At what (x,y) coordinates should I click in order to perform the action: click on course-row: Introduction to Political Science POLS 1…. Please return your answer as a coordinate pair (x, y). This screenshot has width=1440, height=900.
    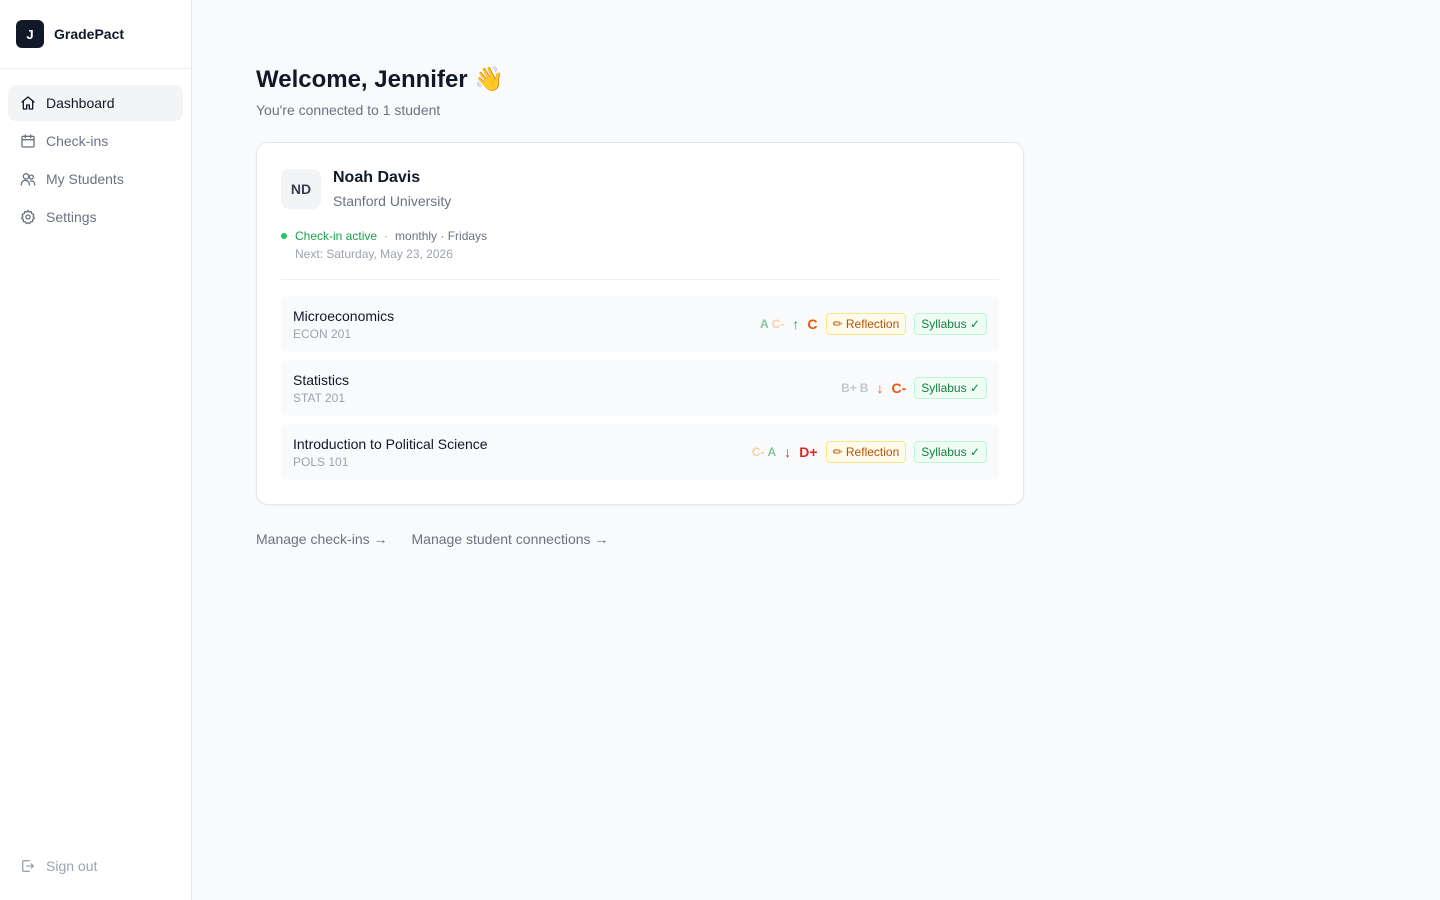
    Looking at the image, I should click on (640, 452).